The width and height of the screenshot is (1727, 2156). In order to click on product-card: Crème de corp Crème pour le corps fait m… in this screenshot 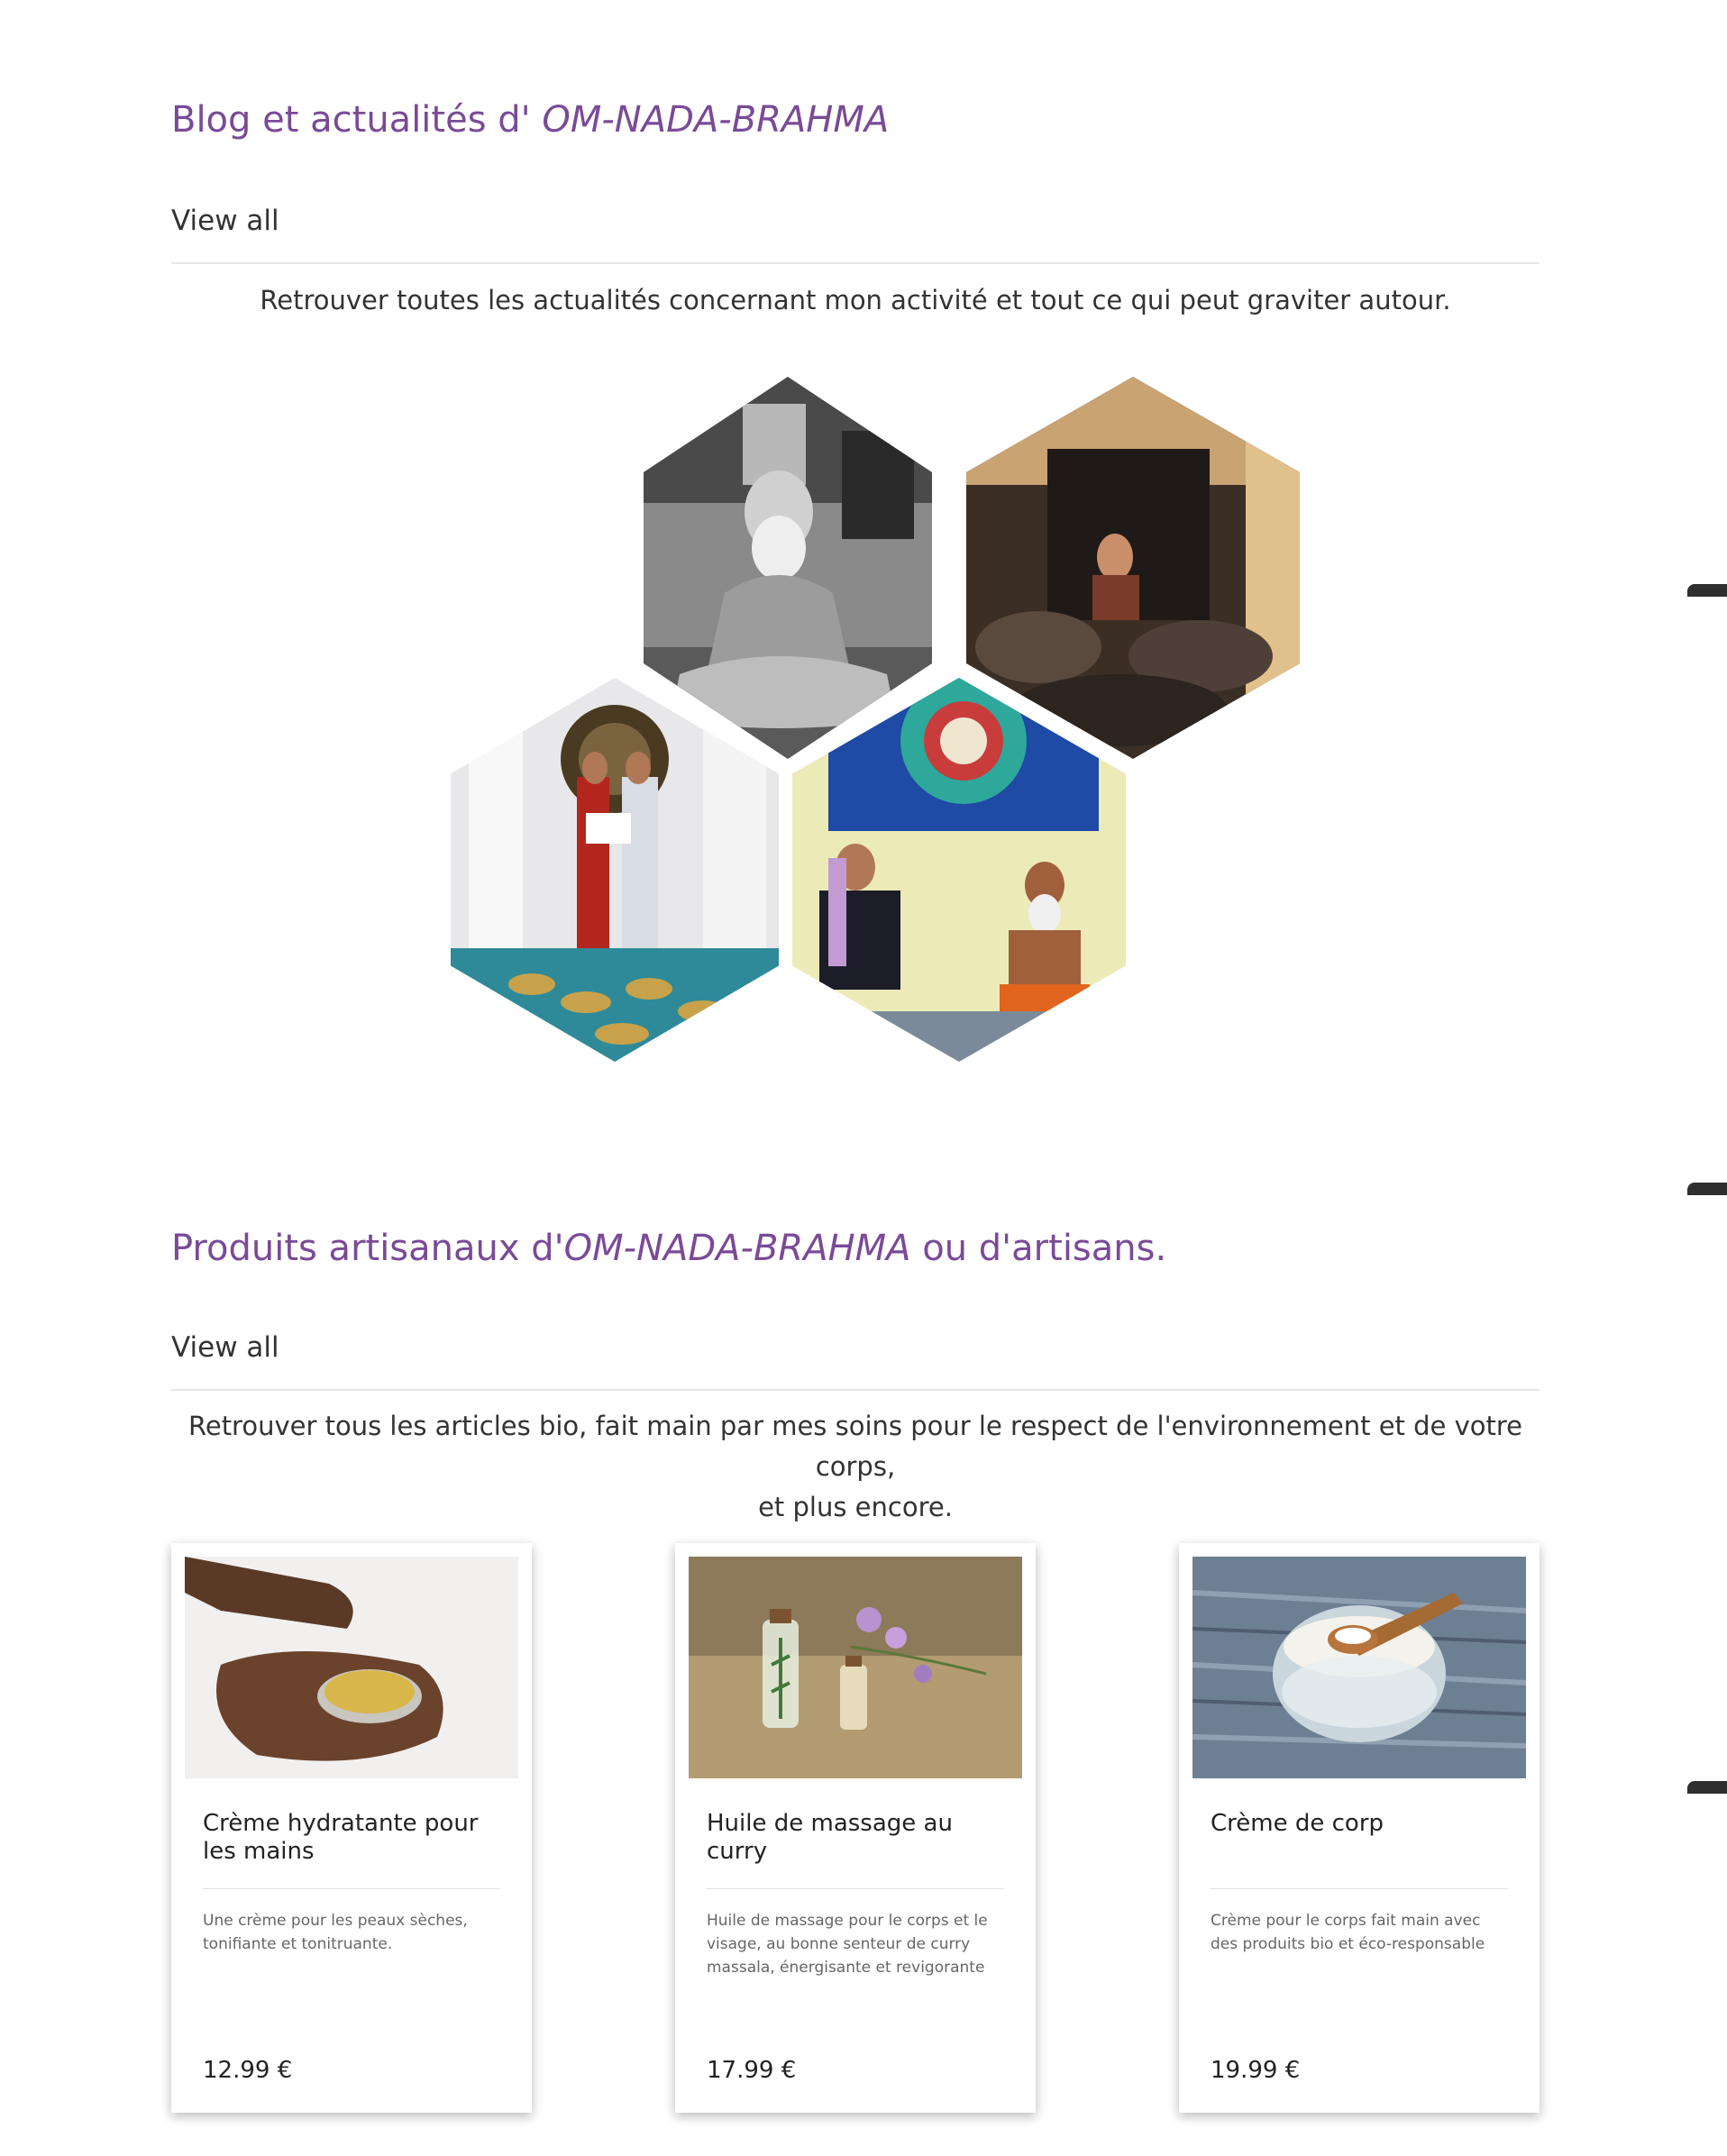, I will do `click(1359, 1828)`.